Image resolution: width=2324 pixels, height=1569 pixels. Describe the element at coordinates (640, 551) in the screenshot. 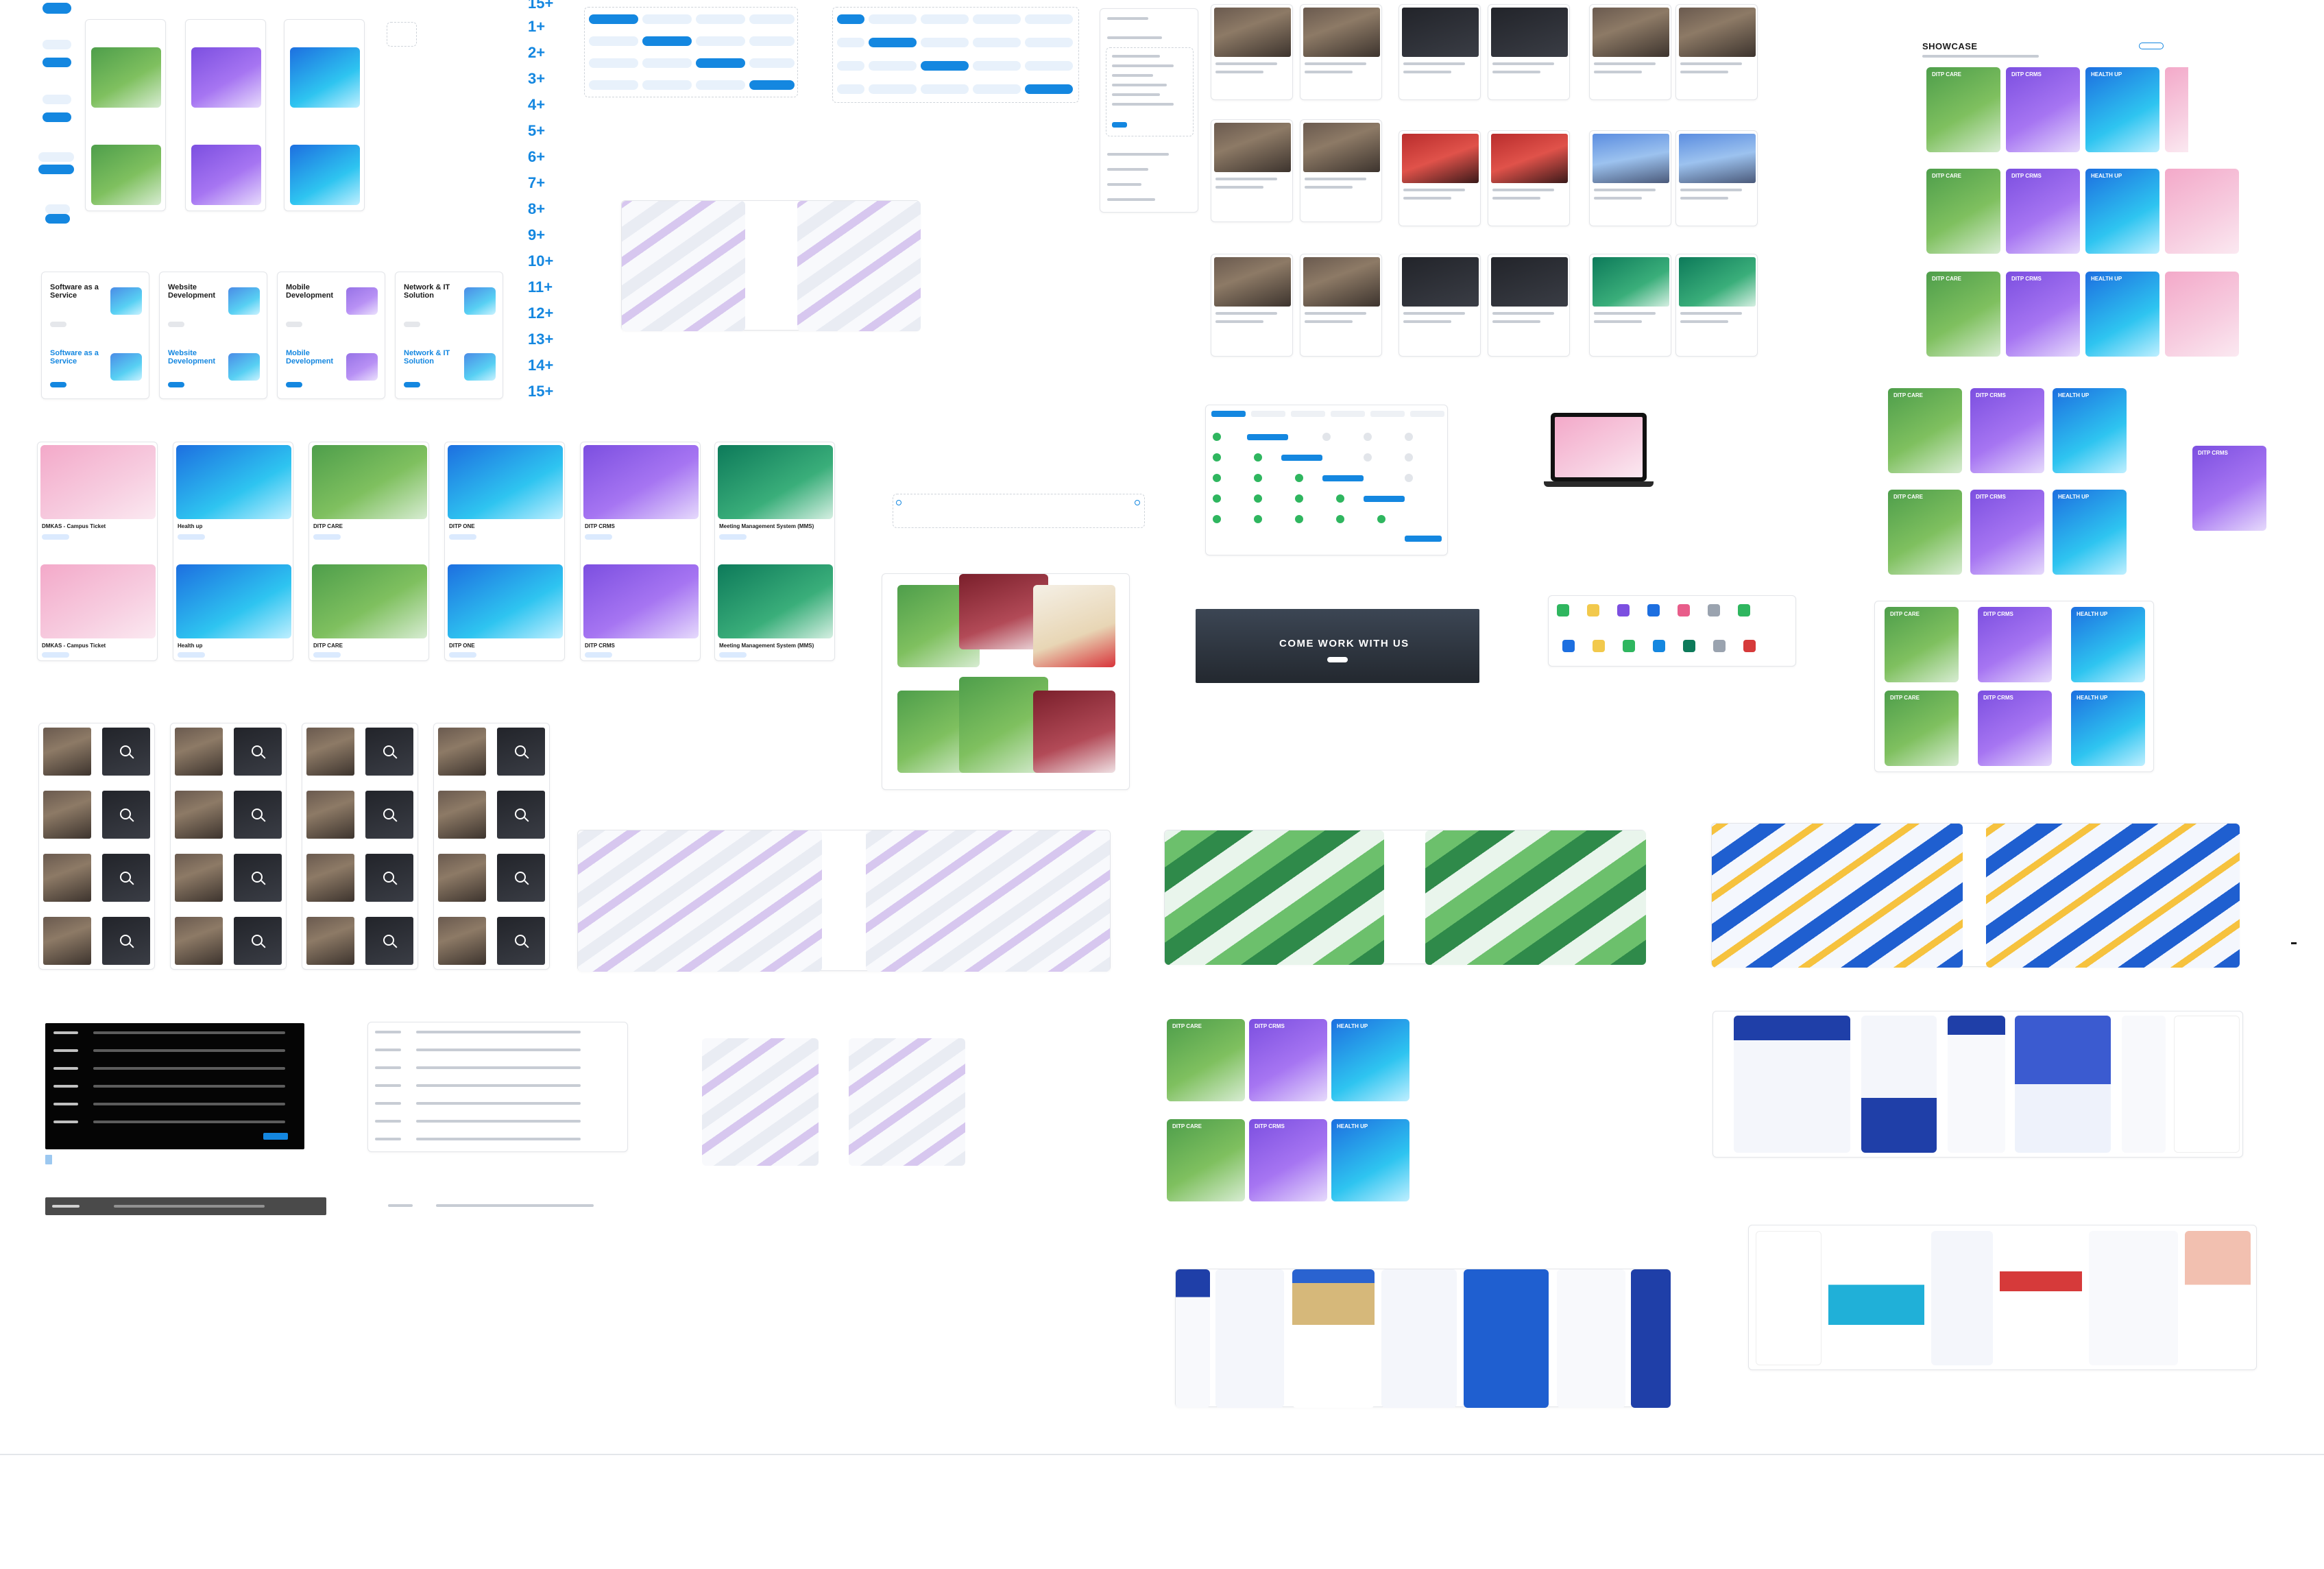

I see `portfolio-card: DITP CRMS DITP CRMS` at that location.